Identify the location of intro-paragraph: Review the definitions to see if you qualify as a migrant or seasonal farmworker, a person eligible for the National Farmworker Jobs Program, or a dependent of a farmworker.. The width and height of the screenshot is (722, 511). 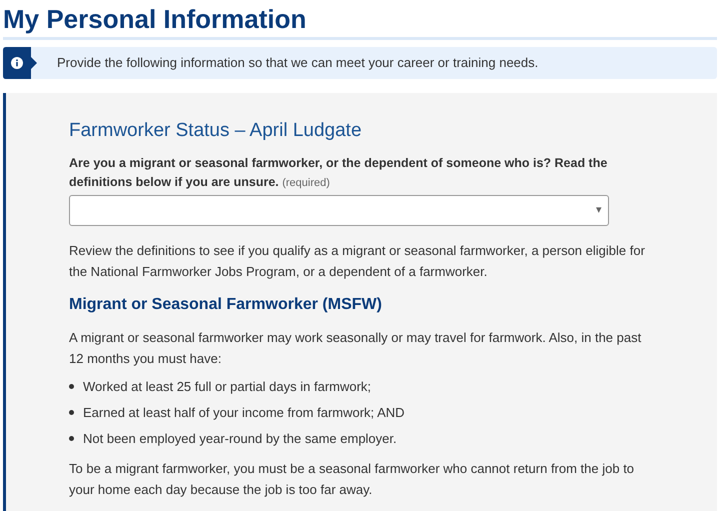
(357, 261).